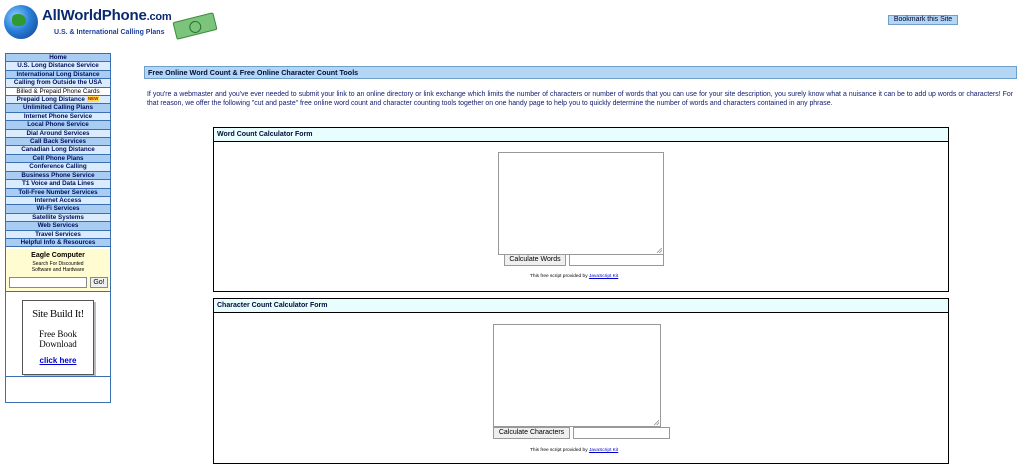 Image resolution: width=1024 pixels, height=469 pixels. I want to click on character-count-form-title: Character Count Calculator Form, so click(581, 306).